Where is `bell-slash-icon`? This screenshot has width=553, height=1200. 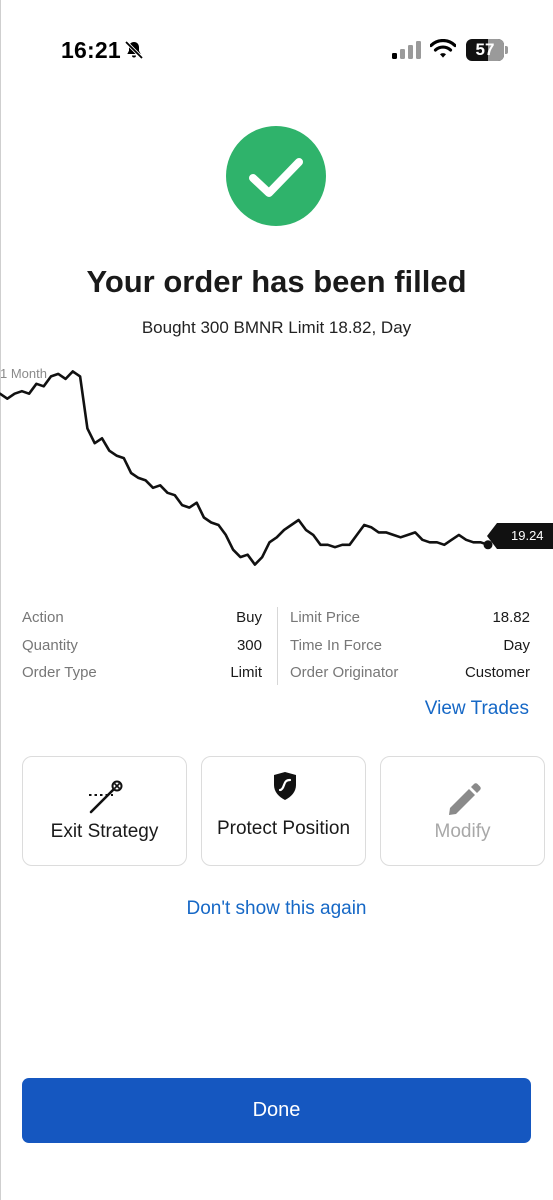 bell-slash-icon is located at coordinates (134, 50).